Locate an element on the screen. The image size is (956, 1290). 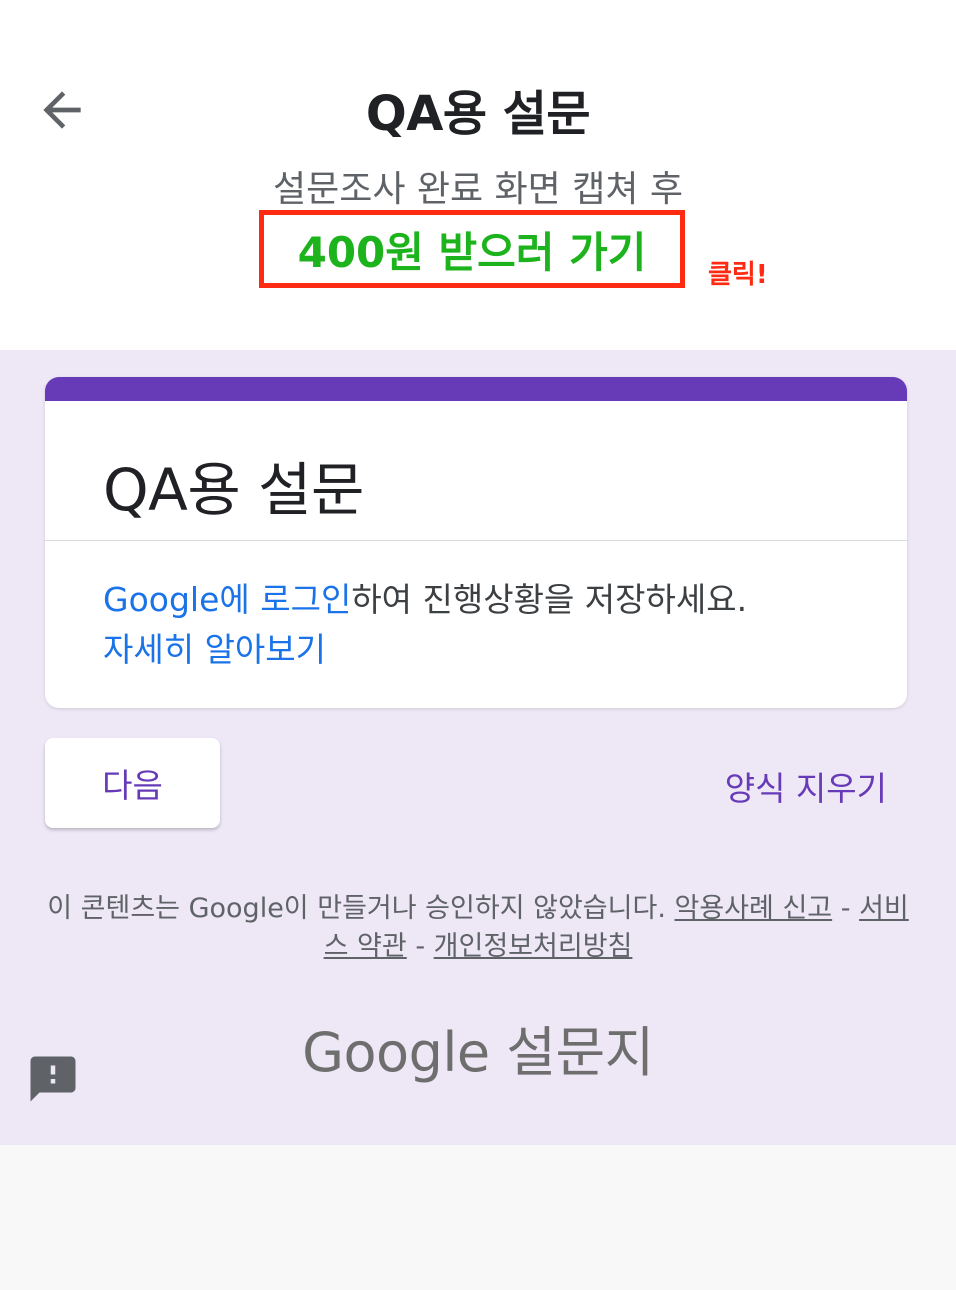
click-annotation: 클릭! is located at coordinates (738, 275).